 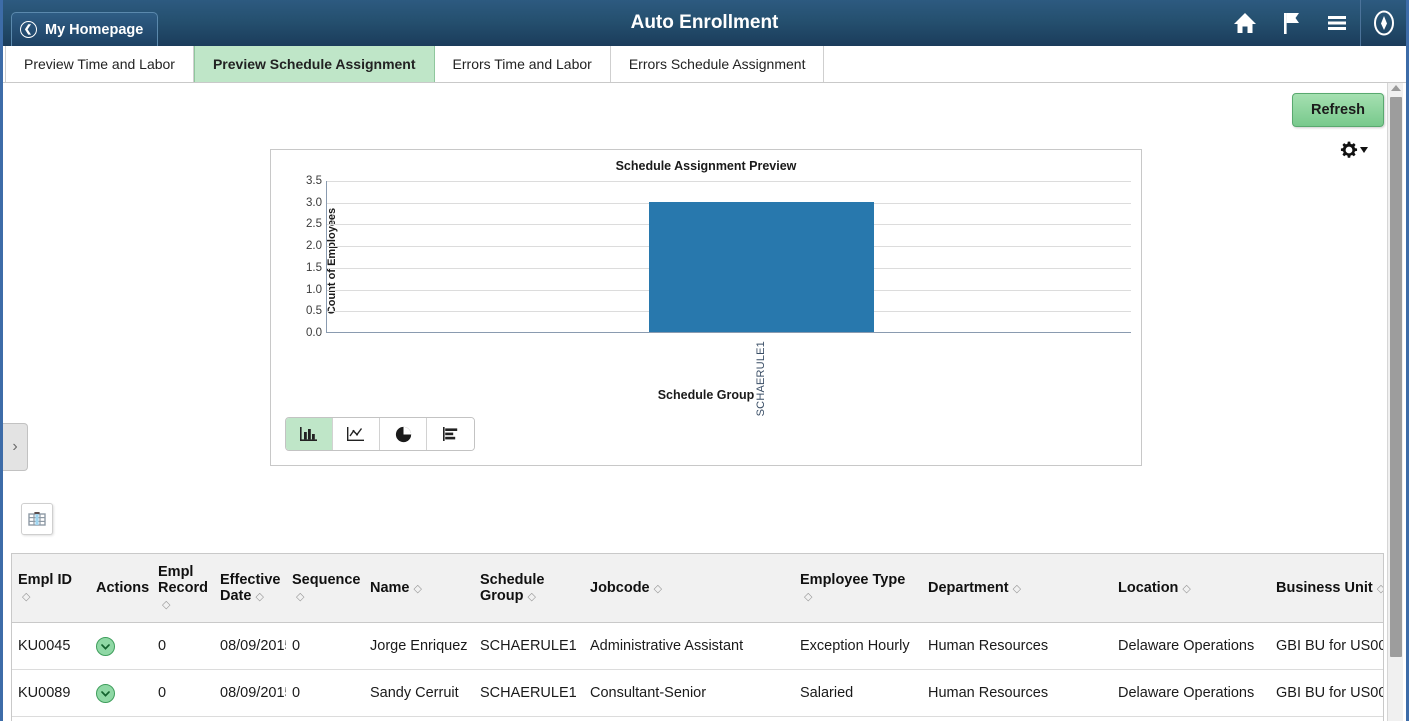 I want to click on chart-plot-area, so click(x=728, y=257).